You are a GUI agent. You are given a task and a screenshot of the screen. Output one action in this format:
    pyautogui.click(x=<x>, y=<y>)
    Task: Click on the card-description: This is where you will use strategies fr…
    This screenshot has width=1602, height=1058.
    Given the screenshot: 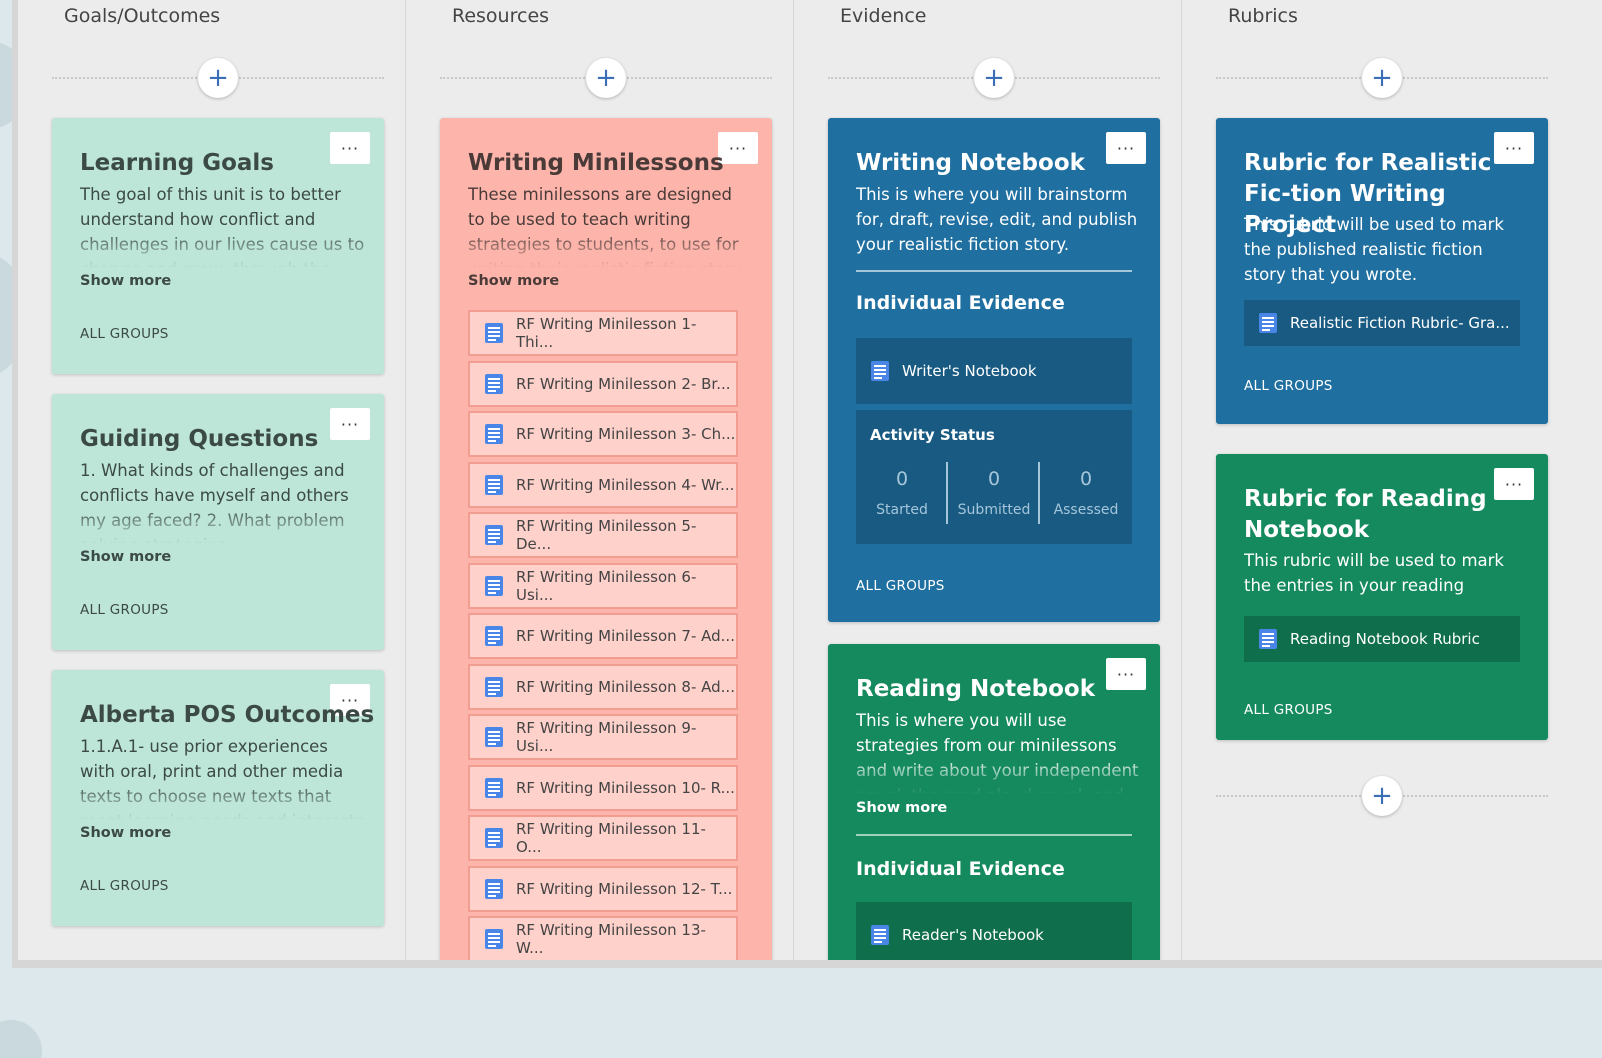 What is the action you would take?
    pyautogui.click(x=997, y=752)
    